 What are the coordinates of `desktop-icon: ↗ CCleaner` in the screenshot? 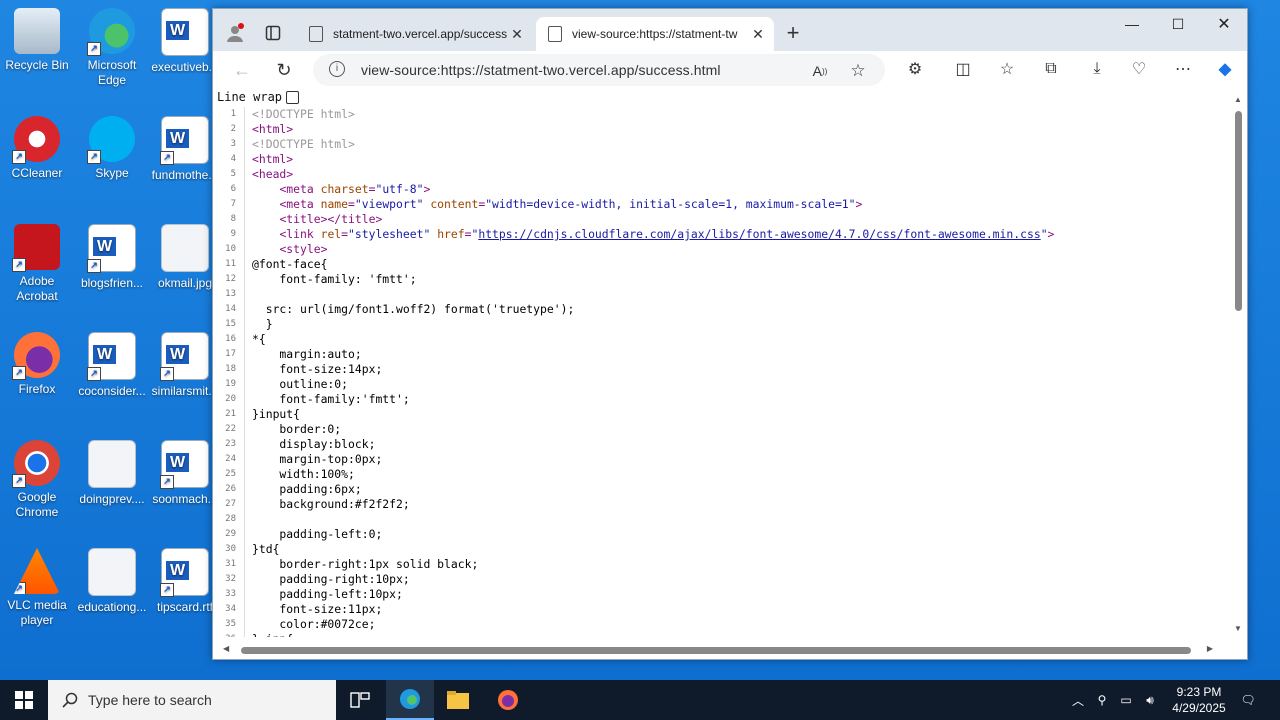 It's located at (37, 148).